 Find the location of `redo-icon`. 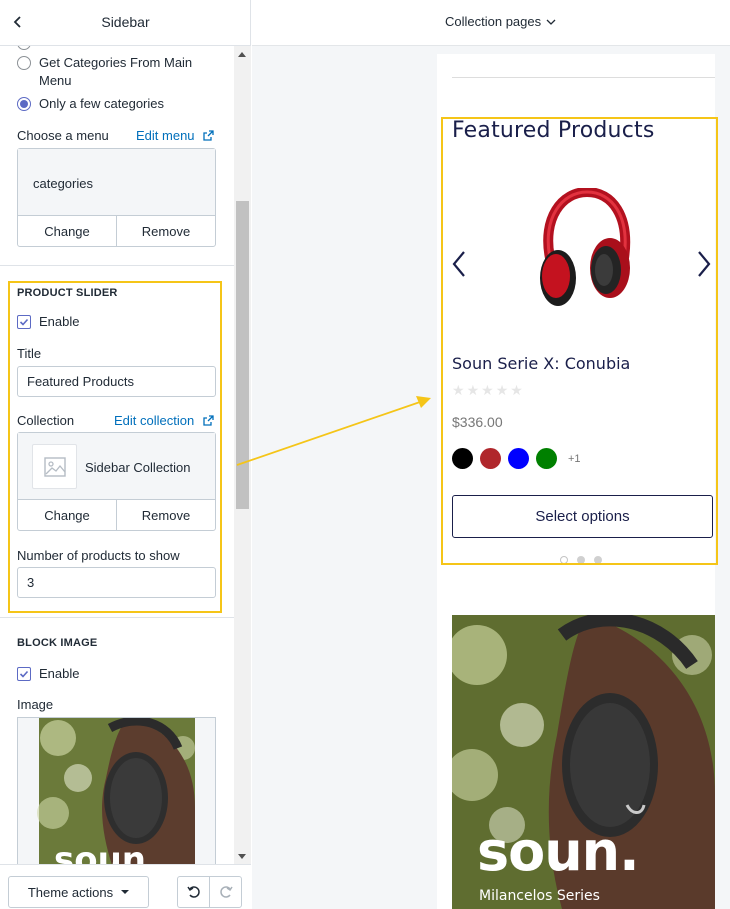

redo-icon is located at coordinates (226, 892).